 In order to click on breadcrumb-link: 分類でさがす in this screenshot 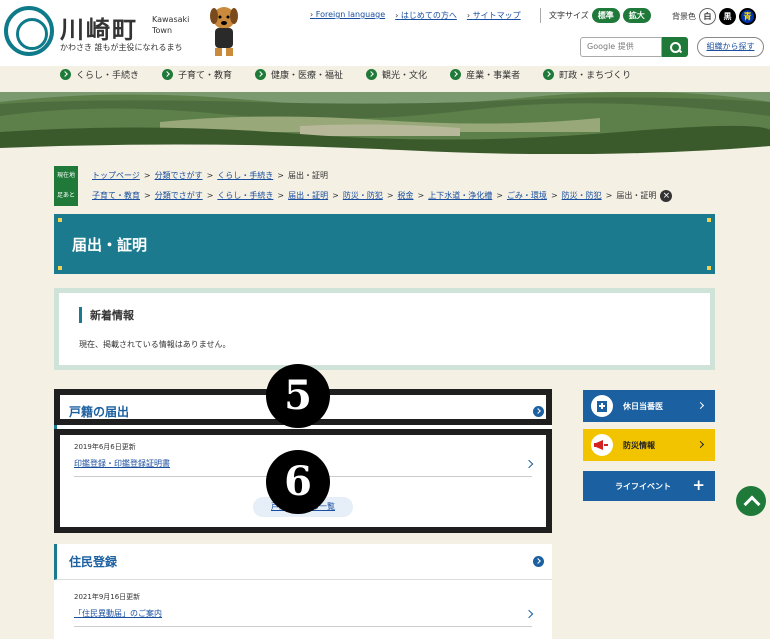, I will do `click(179, 176)`.